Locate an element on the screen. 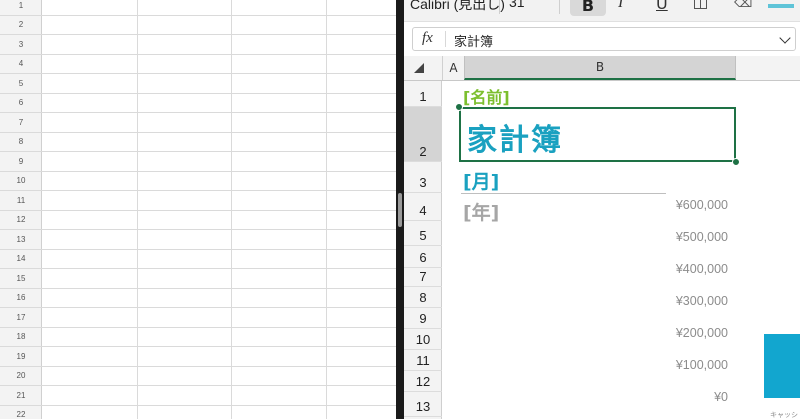 Image resolution: width=800 pixels, height=419 pixels. left-row-number: 3 is located at coordinates (21, 44).